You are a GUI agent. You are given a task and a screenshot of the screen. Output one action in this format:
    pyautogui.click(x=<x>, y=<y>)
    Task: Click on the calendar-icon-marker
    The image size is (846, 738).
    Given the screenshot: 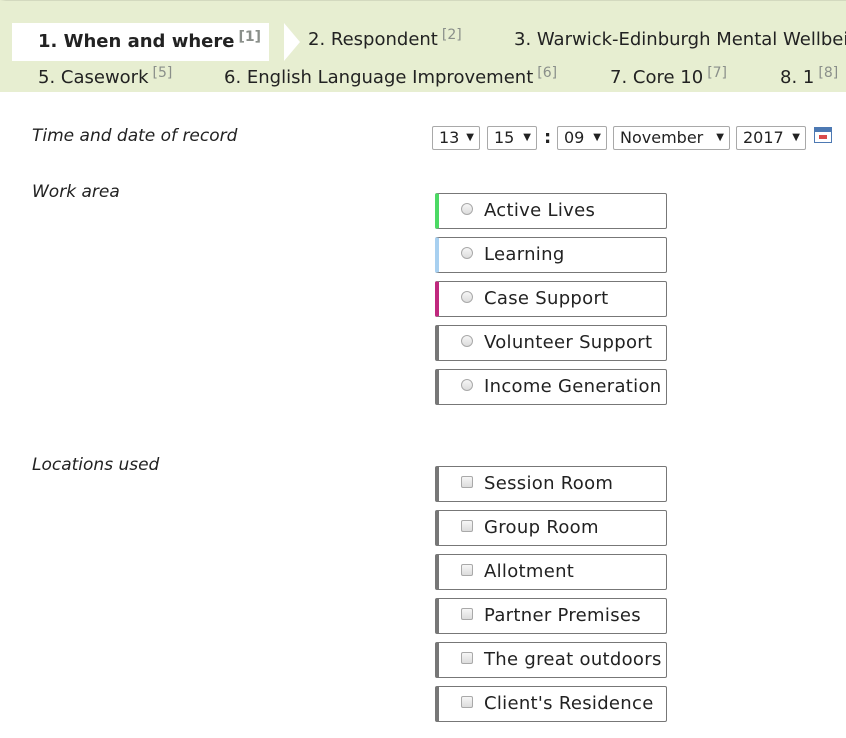 What is the action you would take?
    pyautogui.click(x=823, y=137)
    